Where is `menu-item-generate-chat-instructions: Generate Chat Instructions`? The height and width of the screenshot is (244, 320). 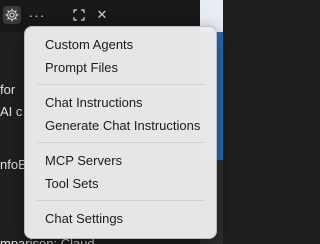
menu-item-generate-chat-instructions: Generate Chat Instructions is located at coordinates (120, 125).